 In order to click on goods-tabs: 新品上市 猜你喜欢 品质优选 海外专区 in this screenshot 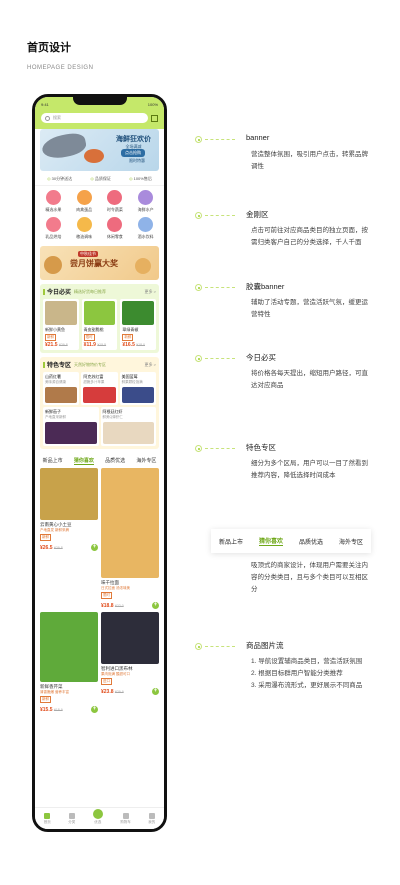, I will do `click(99, 460)`.